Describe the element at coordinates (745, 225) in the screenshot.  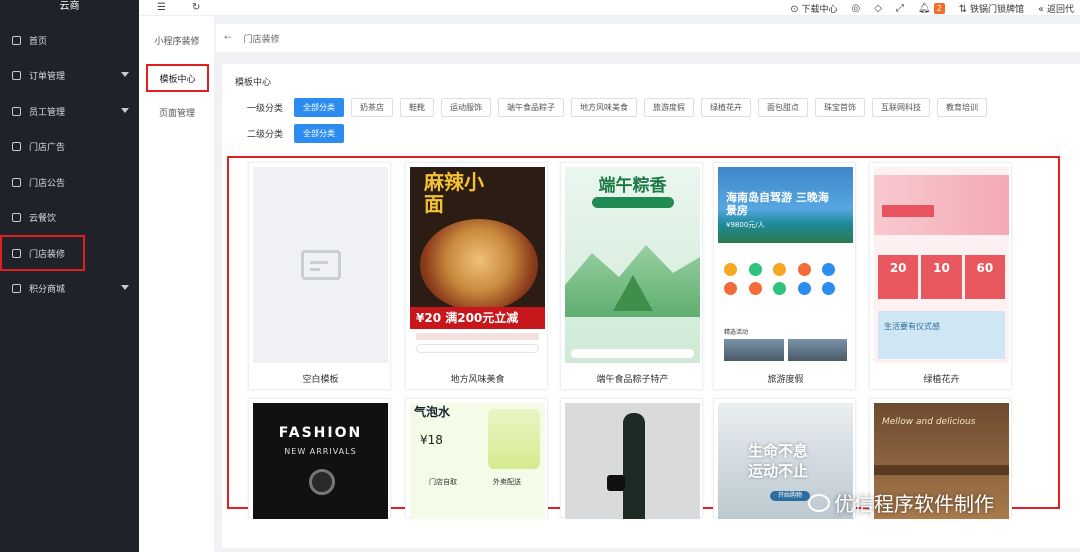
I see `thumb-price: ¥9800元/人` at that location.